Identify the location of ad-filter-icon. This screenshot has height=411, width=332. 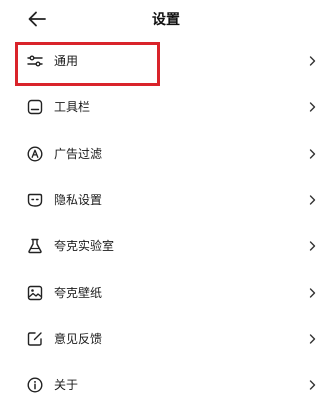
(35, 154).